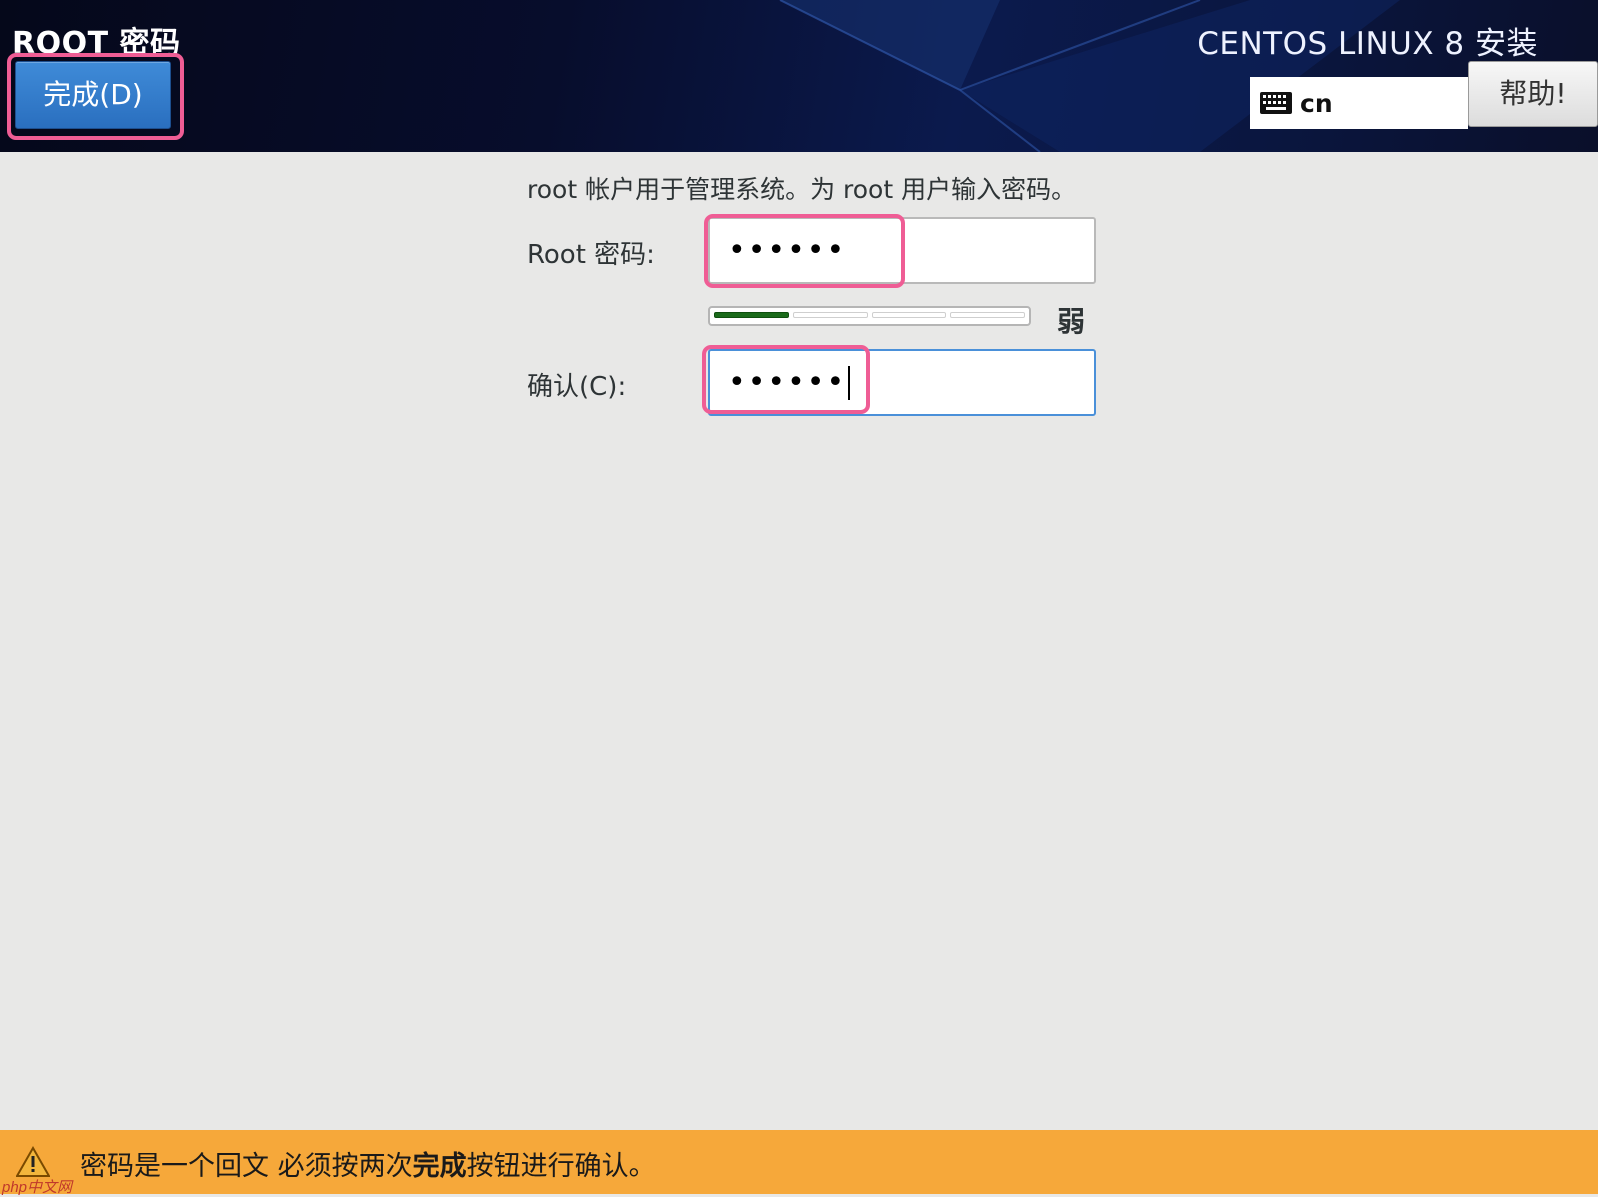  I want to click on root-password-field: ••••••, so click(902, 250).